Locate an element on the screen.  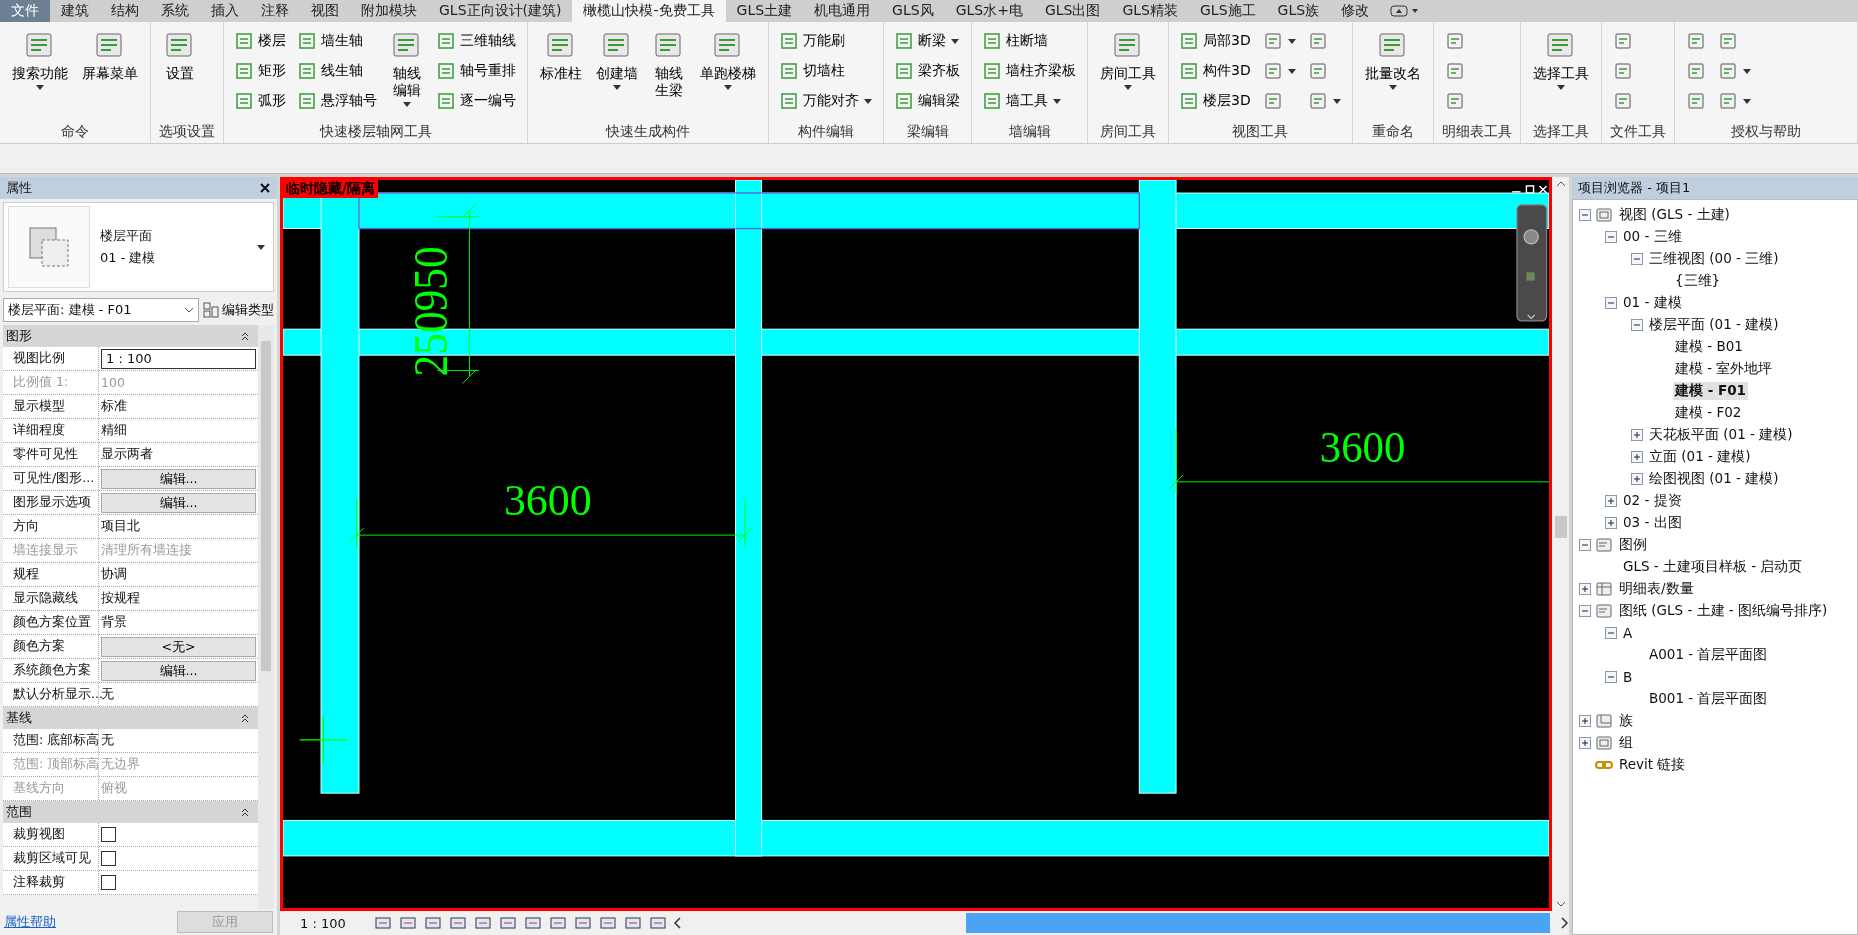
tree-item: 明细表/数量 is located at coordinates (1656, 589).